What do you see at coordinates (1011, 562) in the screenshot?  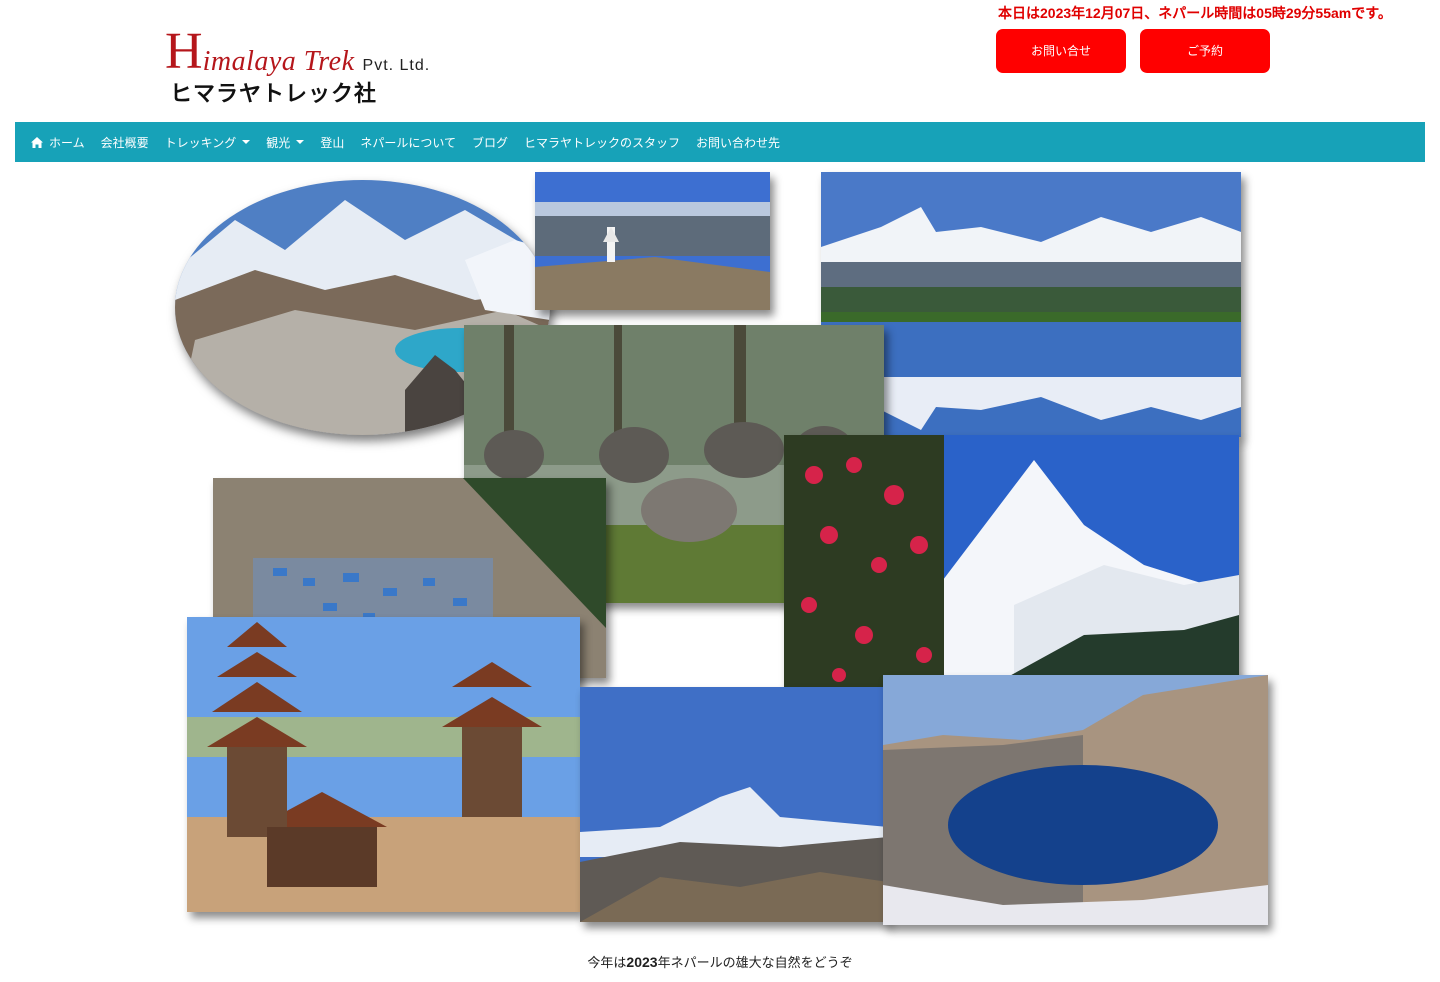 I see `rhododendron-mountain-photo` at bounding box center [1011, 562].